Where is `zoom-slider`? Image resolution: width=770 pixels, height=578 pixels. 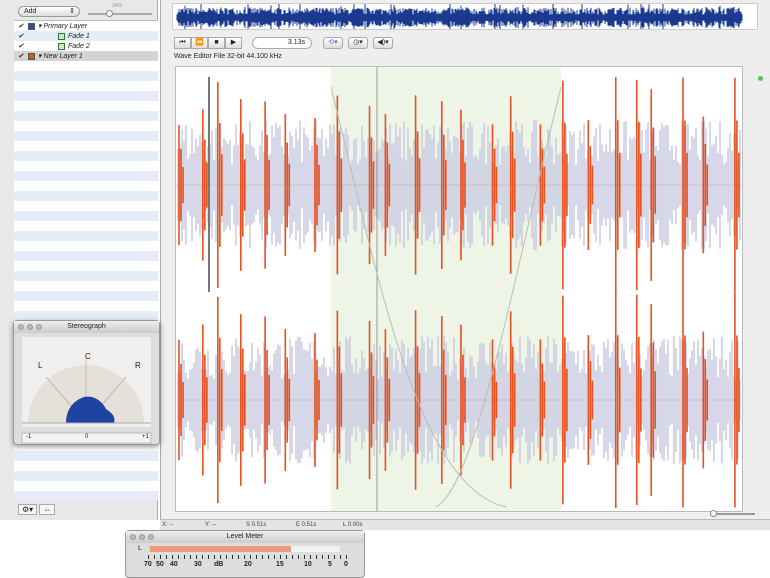
zoom-slider is located at coordinates (732, 513).